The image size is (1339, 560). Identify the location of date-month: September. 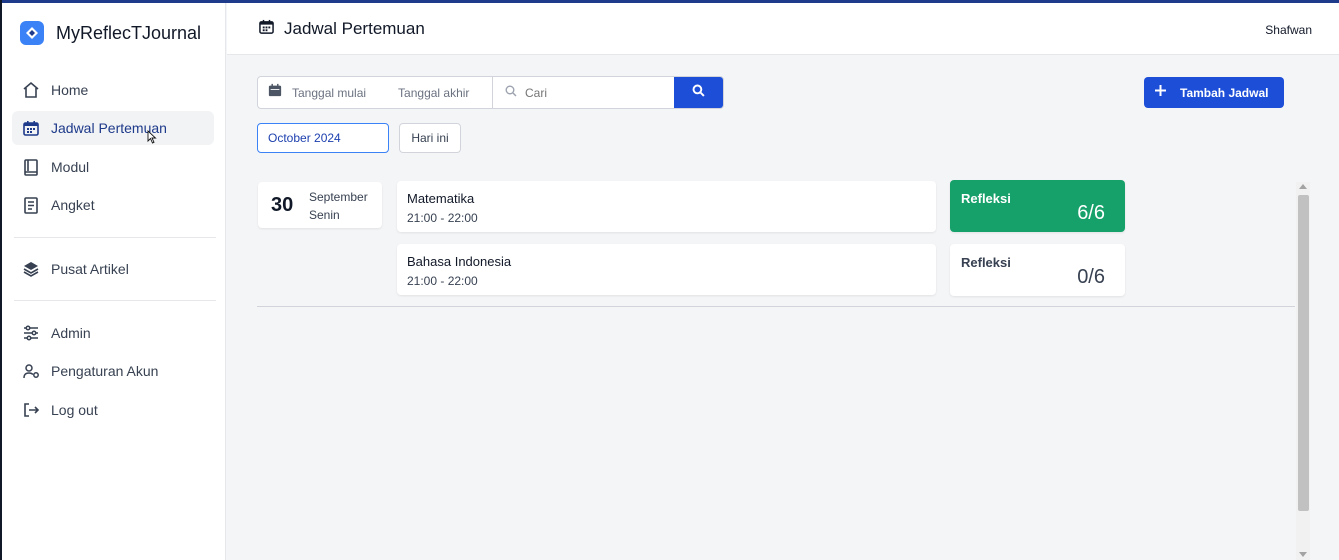
(338, 197).